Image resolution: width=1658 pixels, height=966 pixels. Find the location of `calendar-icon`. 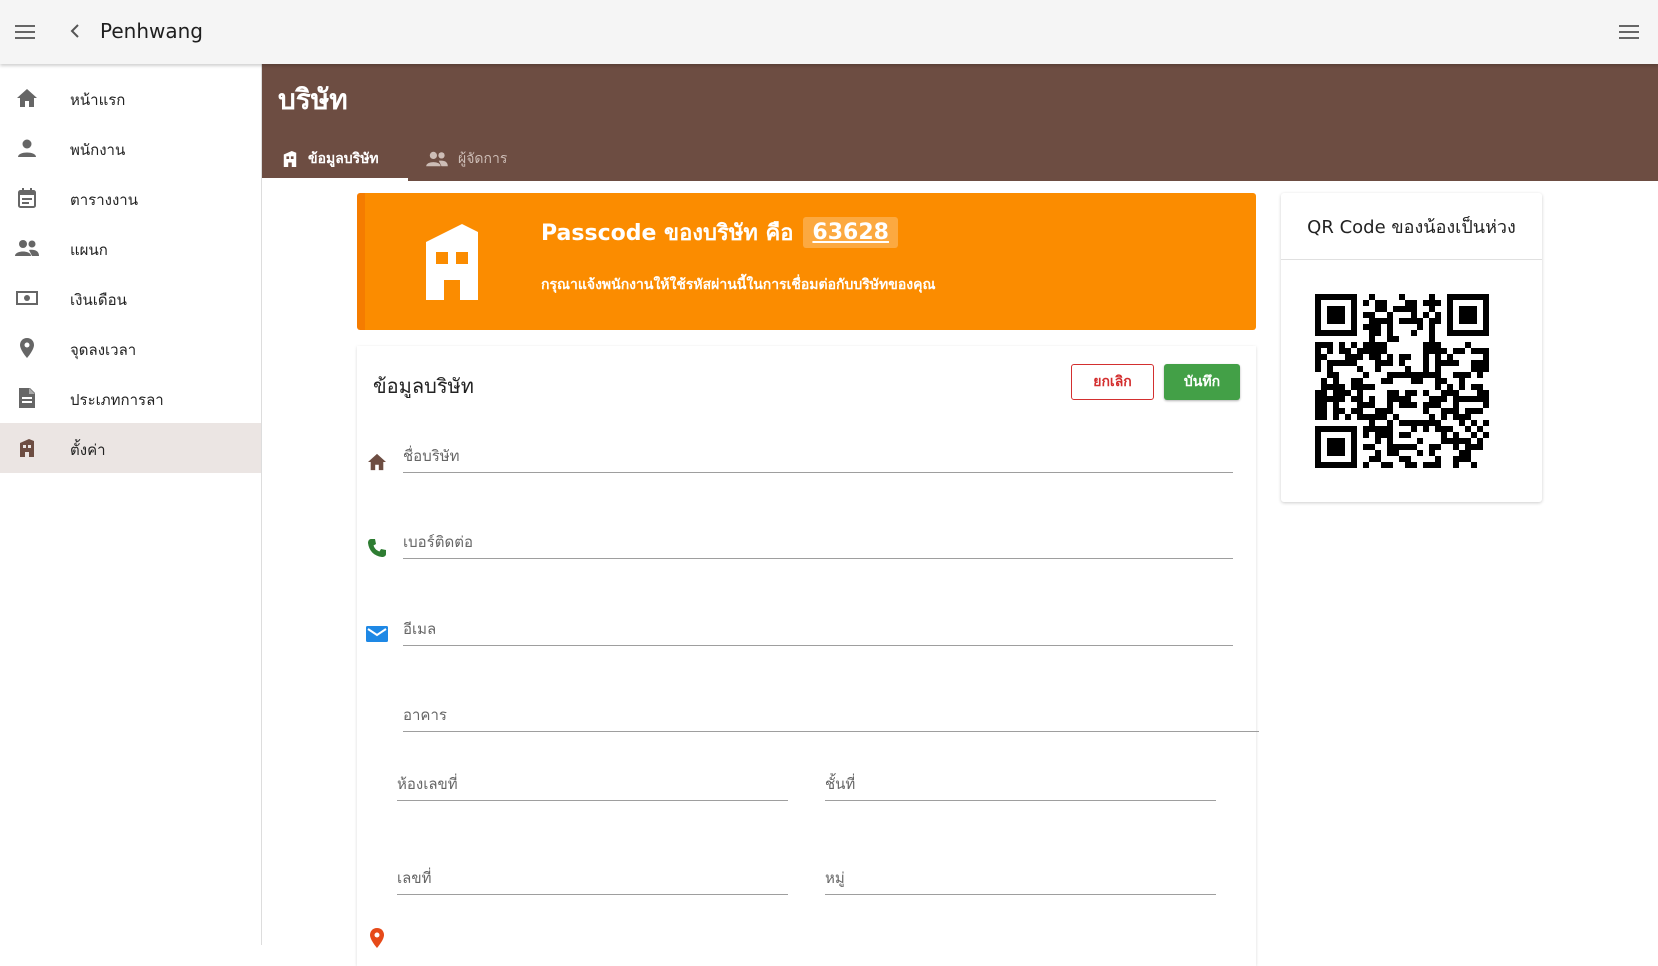

calendar-icon is located at coordinates (27, 198).